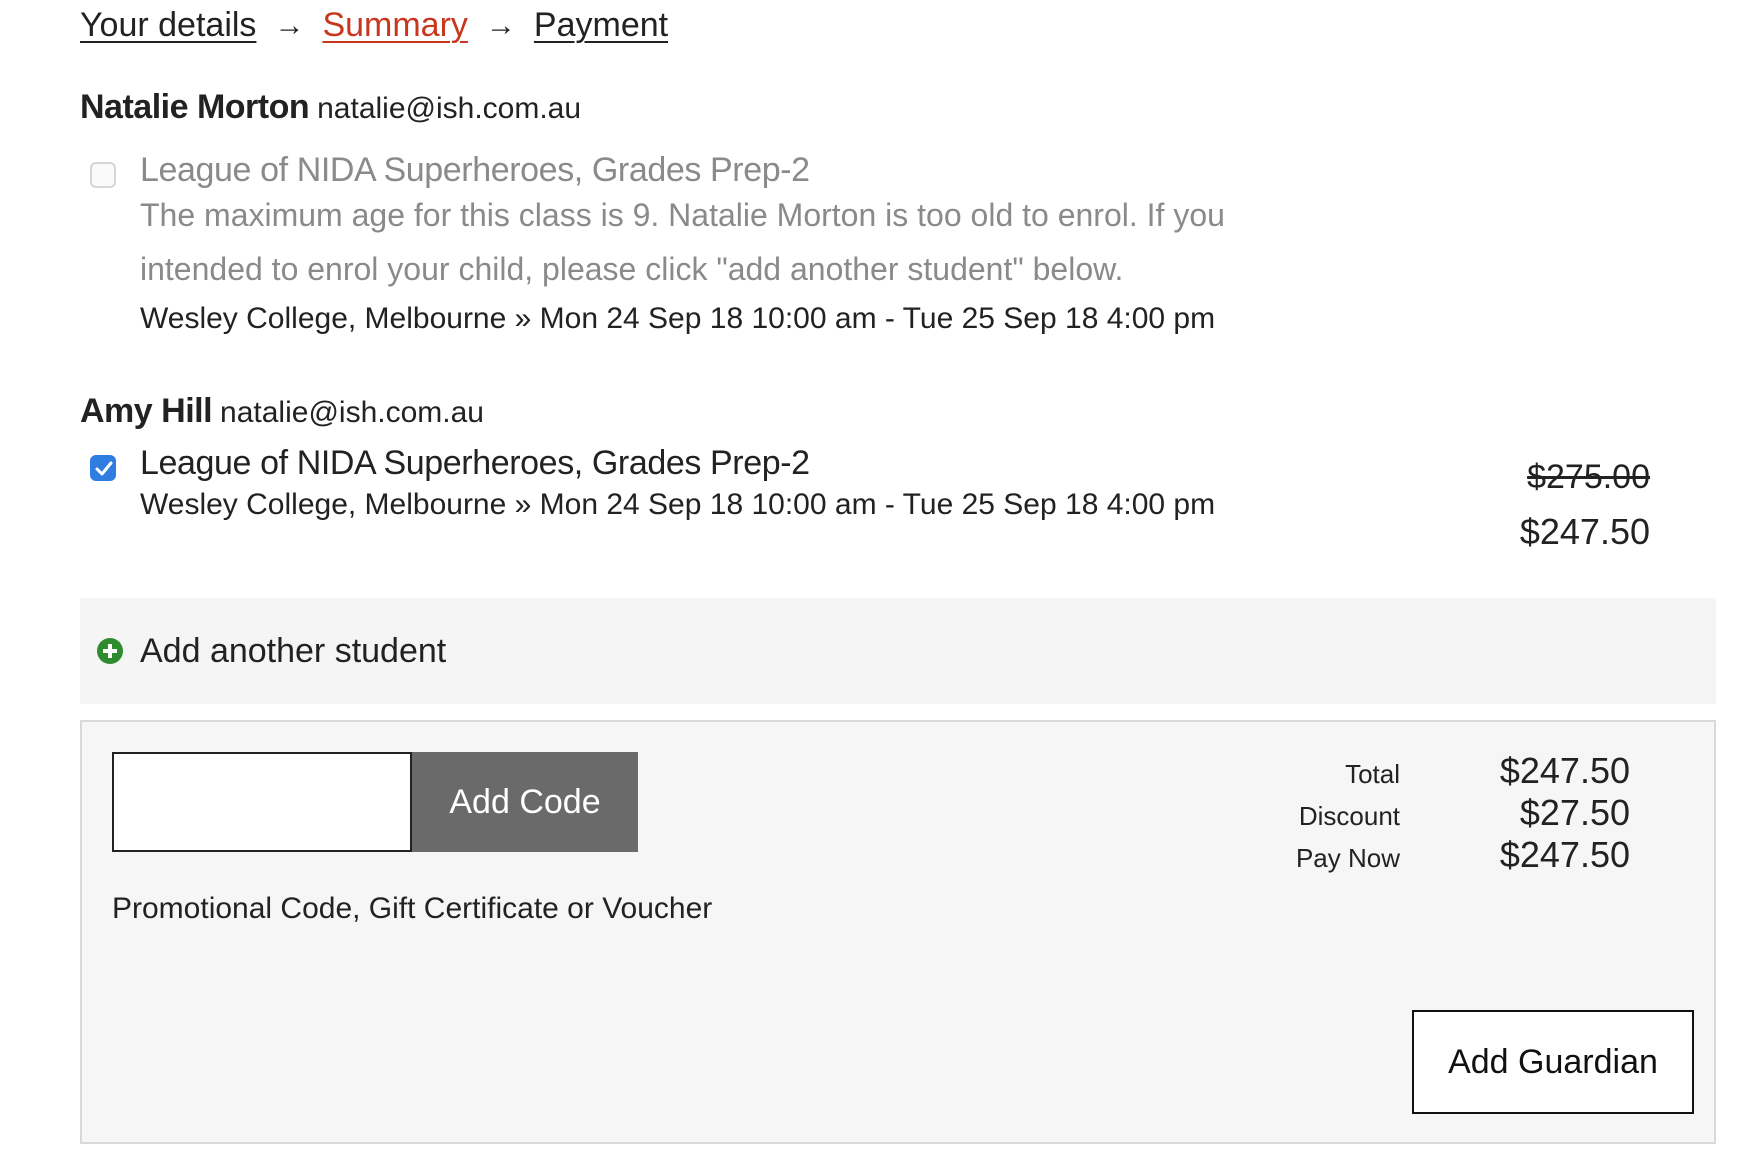 This screenshot has width=1750, height=1172. What do you see at coordinates (1553, 1062) in the screenshot?
I see `add-guardian-button: Add Guardian` at bounding box center [1553, 1062].